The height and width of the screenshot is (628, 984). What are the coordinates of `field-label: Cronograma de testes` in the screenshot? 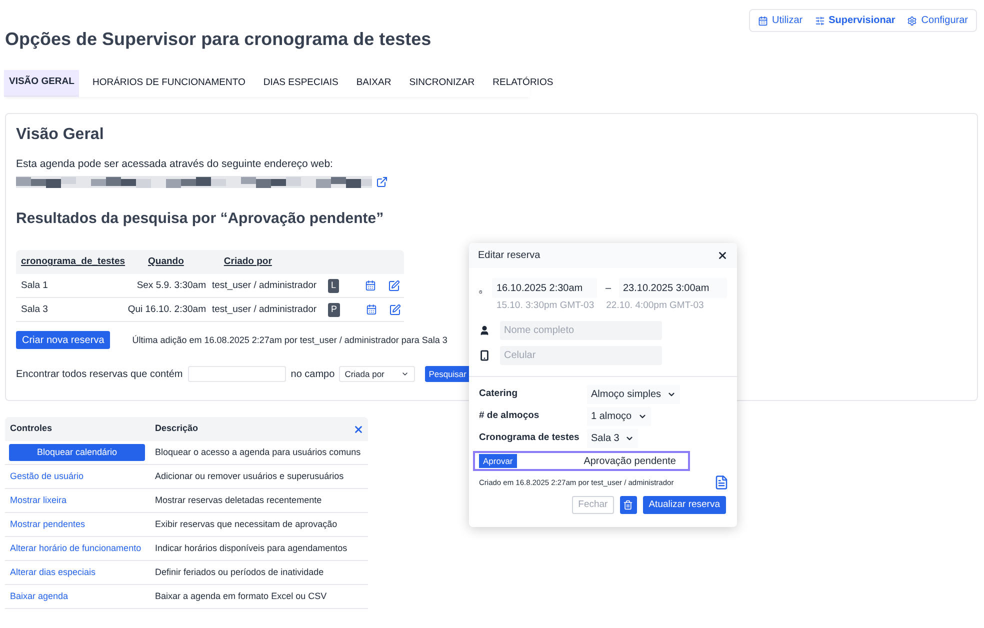 It's located at (529, 438).